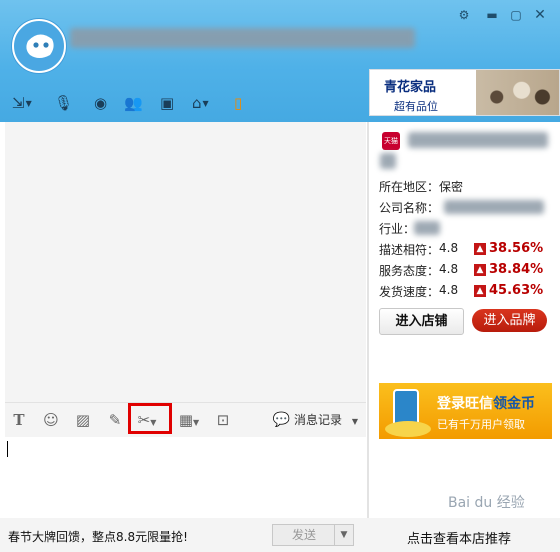 The width and height of the screenshot is (560, 552). Describe the element at coordinates (514, 404) in the screenshot. I see `banner-title-b: 领金币` at that location.